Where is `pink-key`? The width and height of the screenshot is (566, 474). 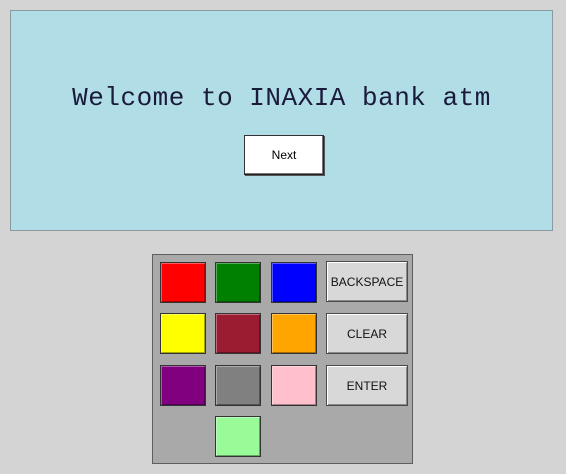 pink-key is located at coordinates (294, 385).